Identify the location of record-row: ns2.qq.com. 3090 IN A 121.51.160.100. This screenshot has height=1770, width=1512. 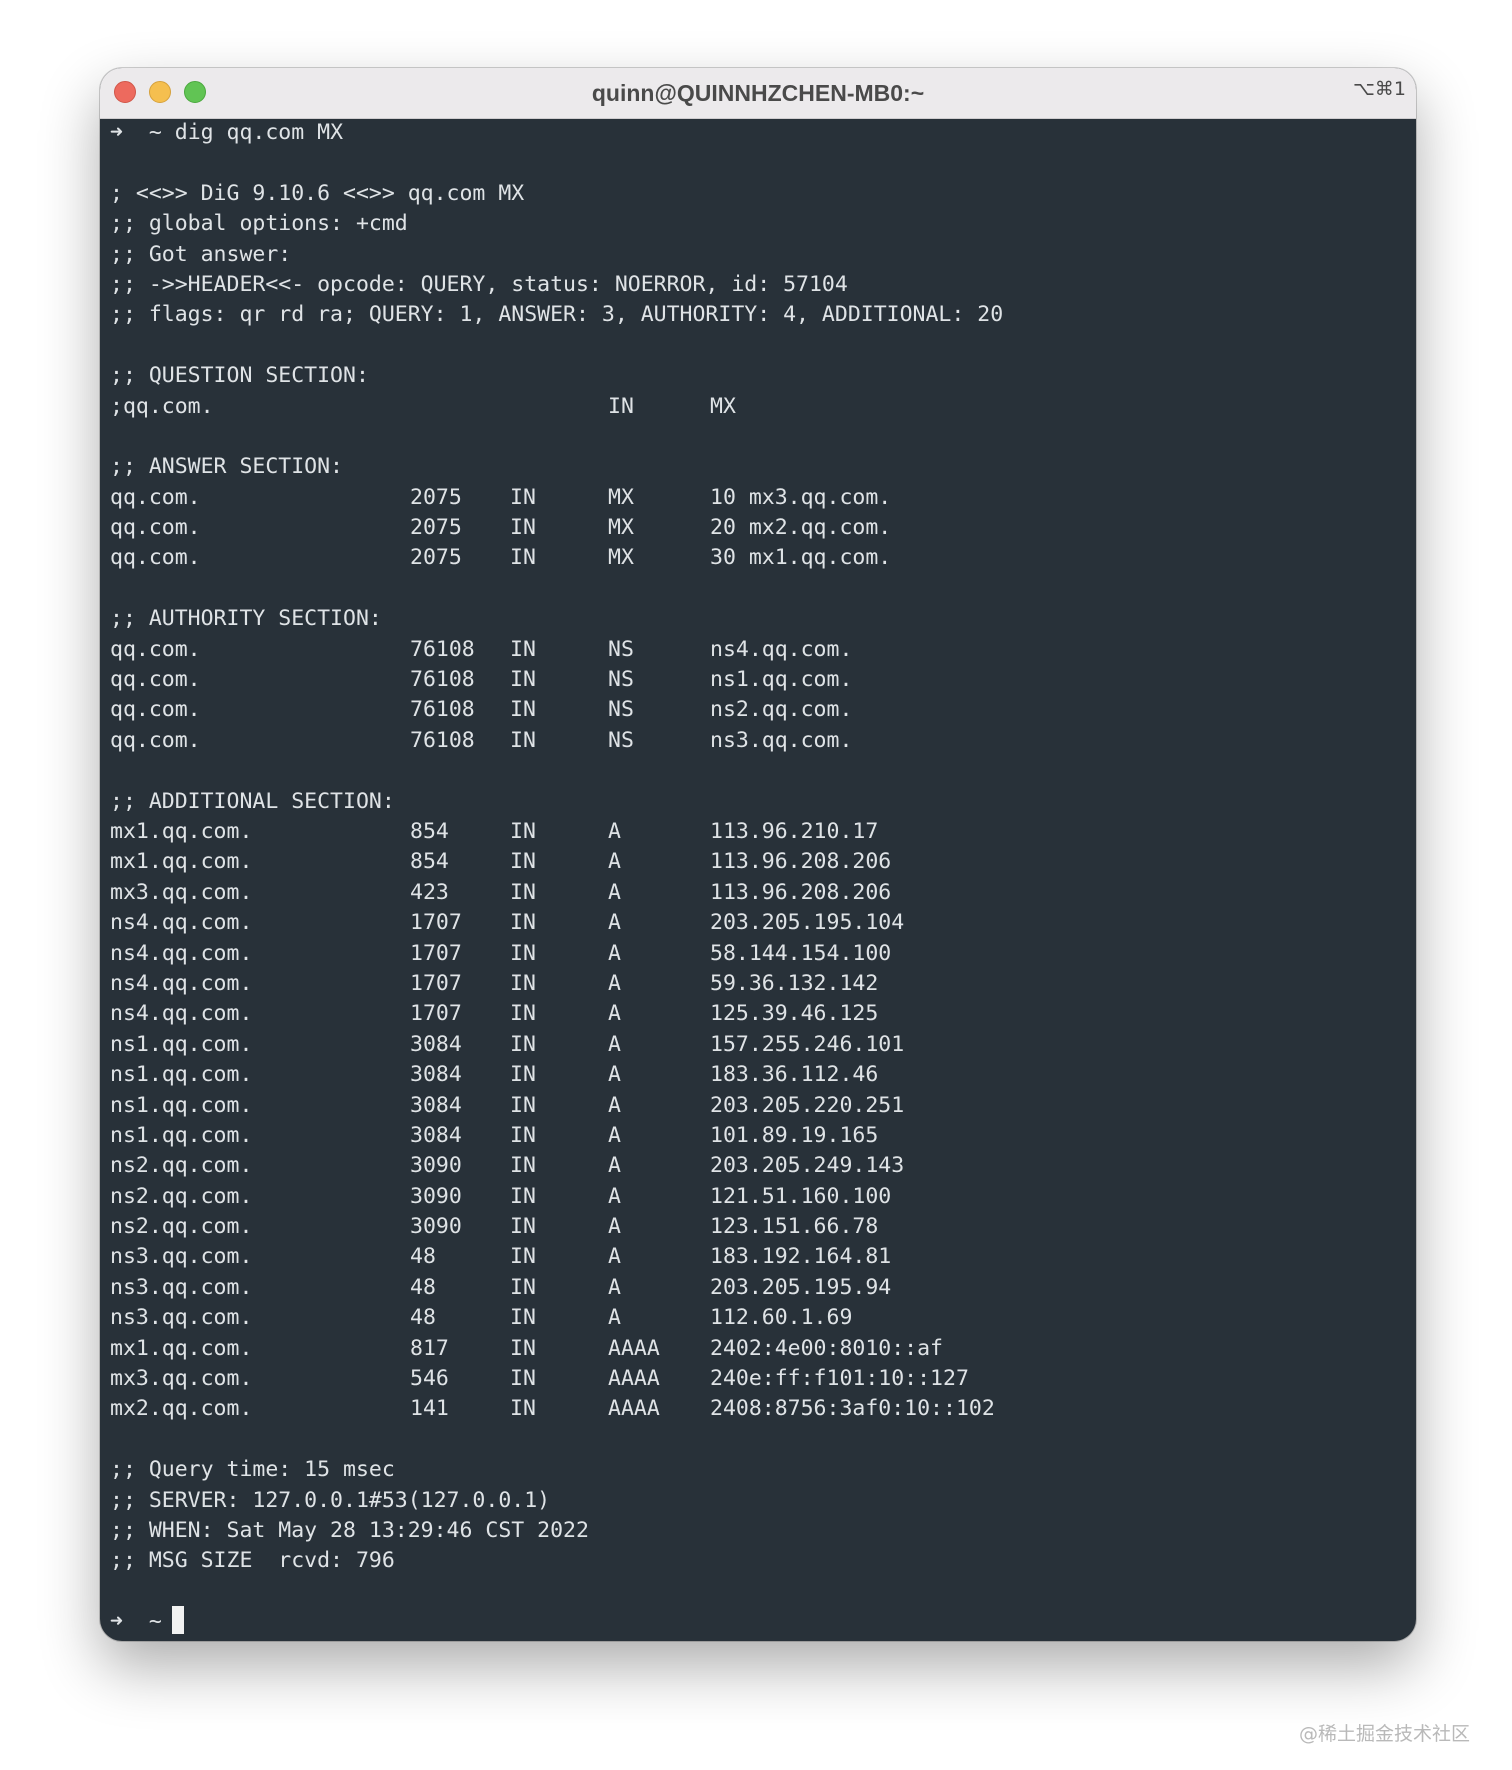
(758, 1197).